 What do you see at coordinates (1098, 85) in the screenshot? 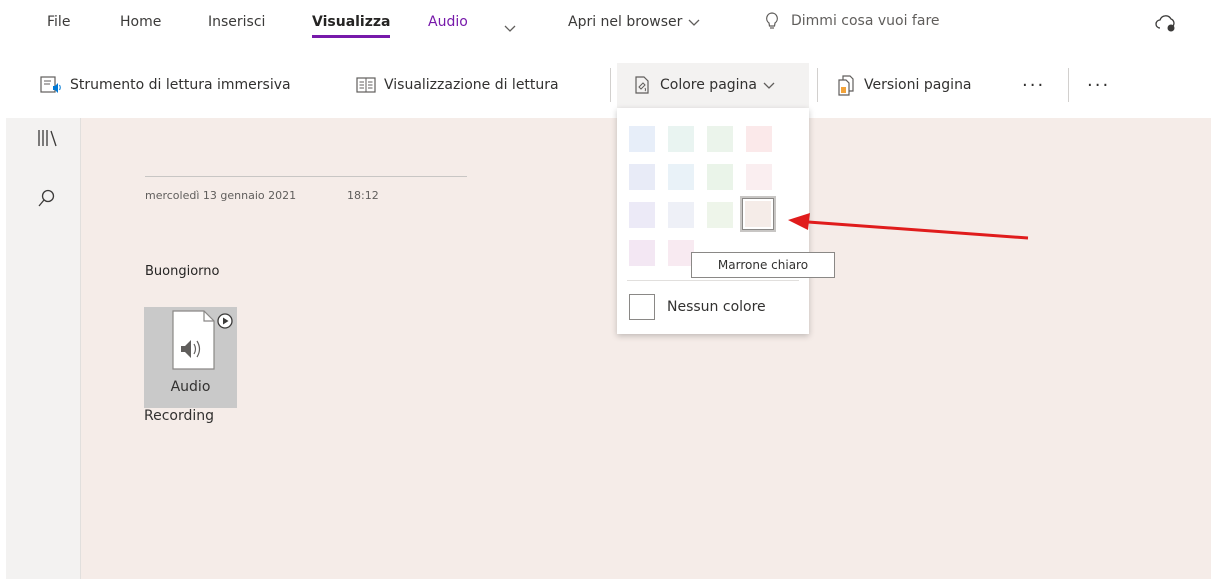
I see `overflow-button: ···` at bounding box center [1098, 85].